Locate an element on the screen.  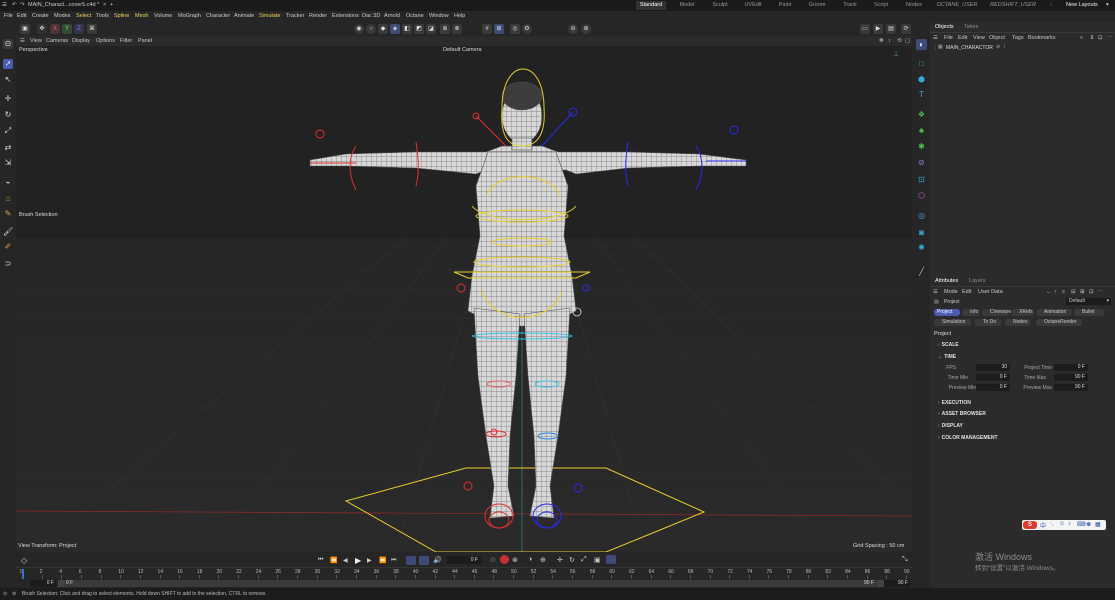
render-icon: ▶ is located at coordinates (878, 29).